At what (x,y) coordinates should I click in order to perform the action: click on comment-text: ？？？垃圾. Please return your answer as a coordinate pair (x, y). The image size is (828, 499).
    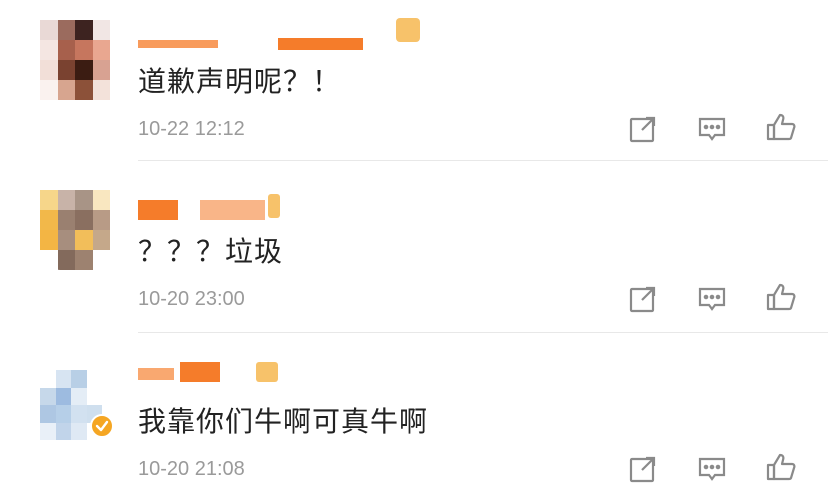
    Looking at the image, I should click on (211, 251).